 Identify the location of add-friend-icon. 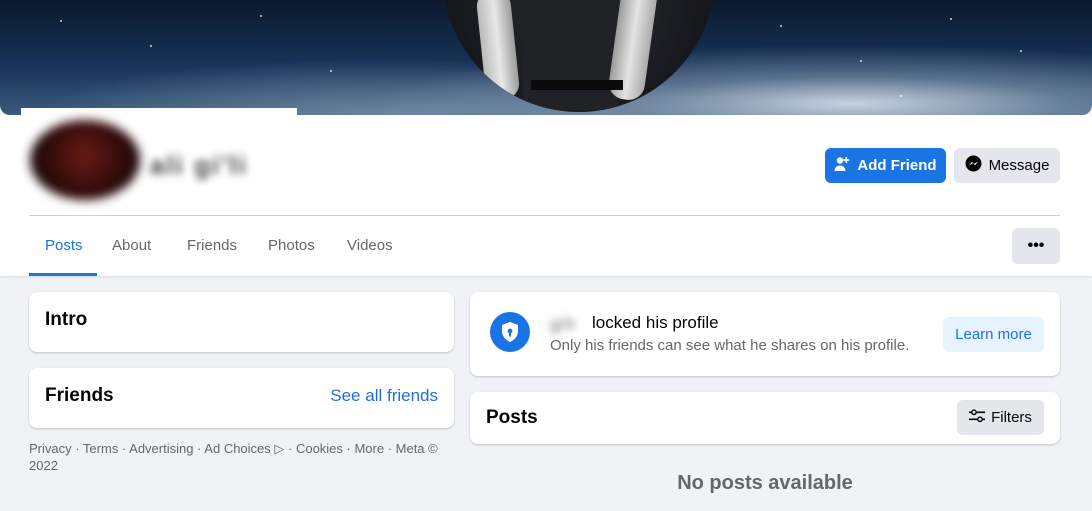
(842, 166).